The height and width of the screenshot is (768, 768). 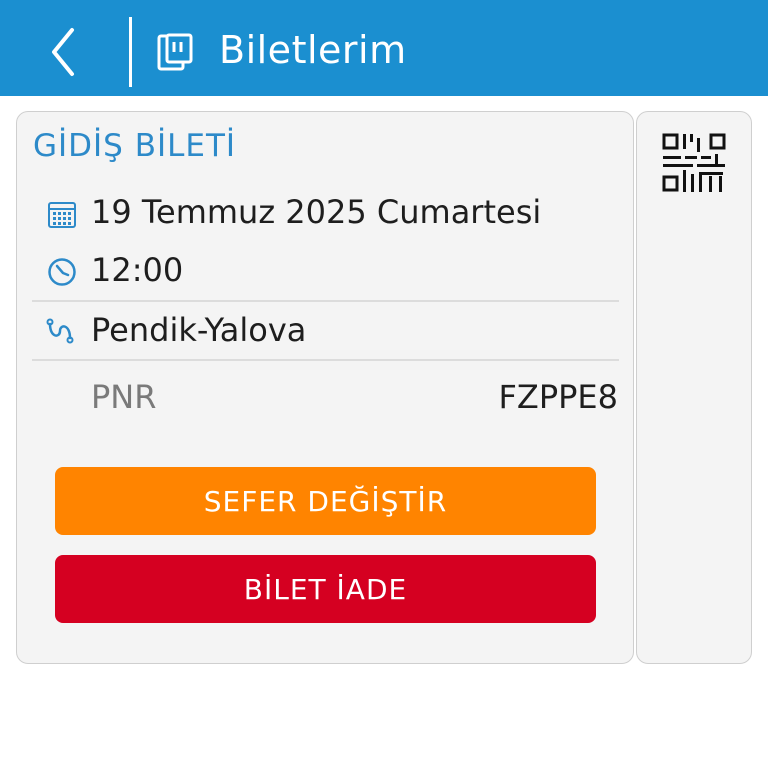 I want to click on ticket-time: 12:00, so click(x=137, y=270).